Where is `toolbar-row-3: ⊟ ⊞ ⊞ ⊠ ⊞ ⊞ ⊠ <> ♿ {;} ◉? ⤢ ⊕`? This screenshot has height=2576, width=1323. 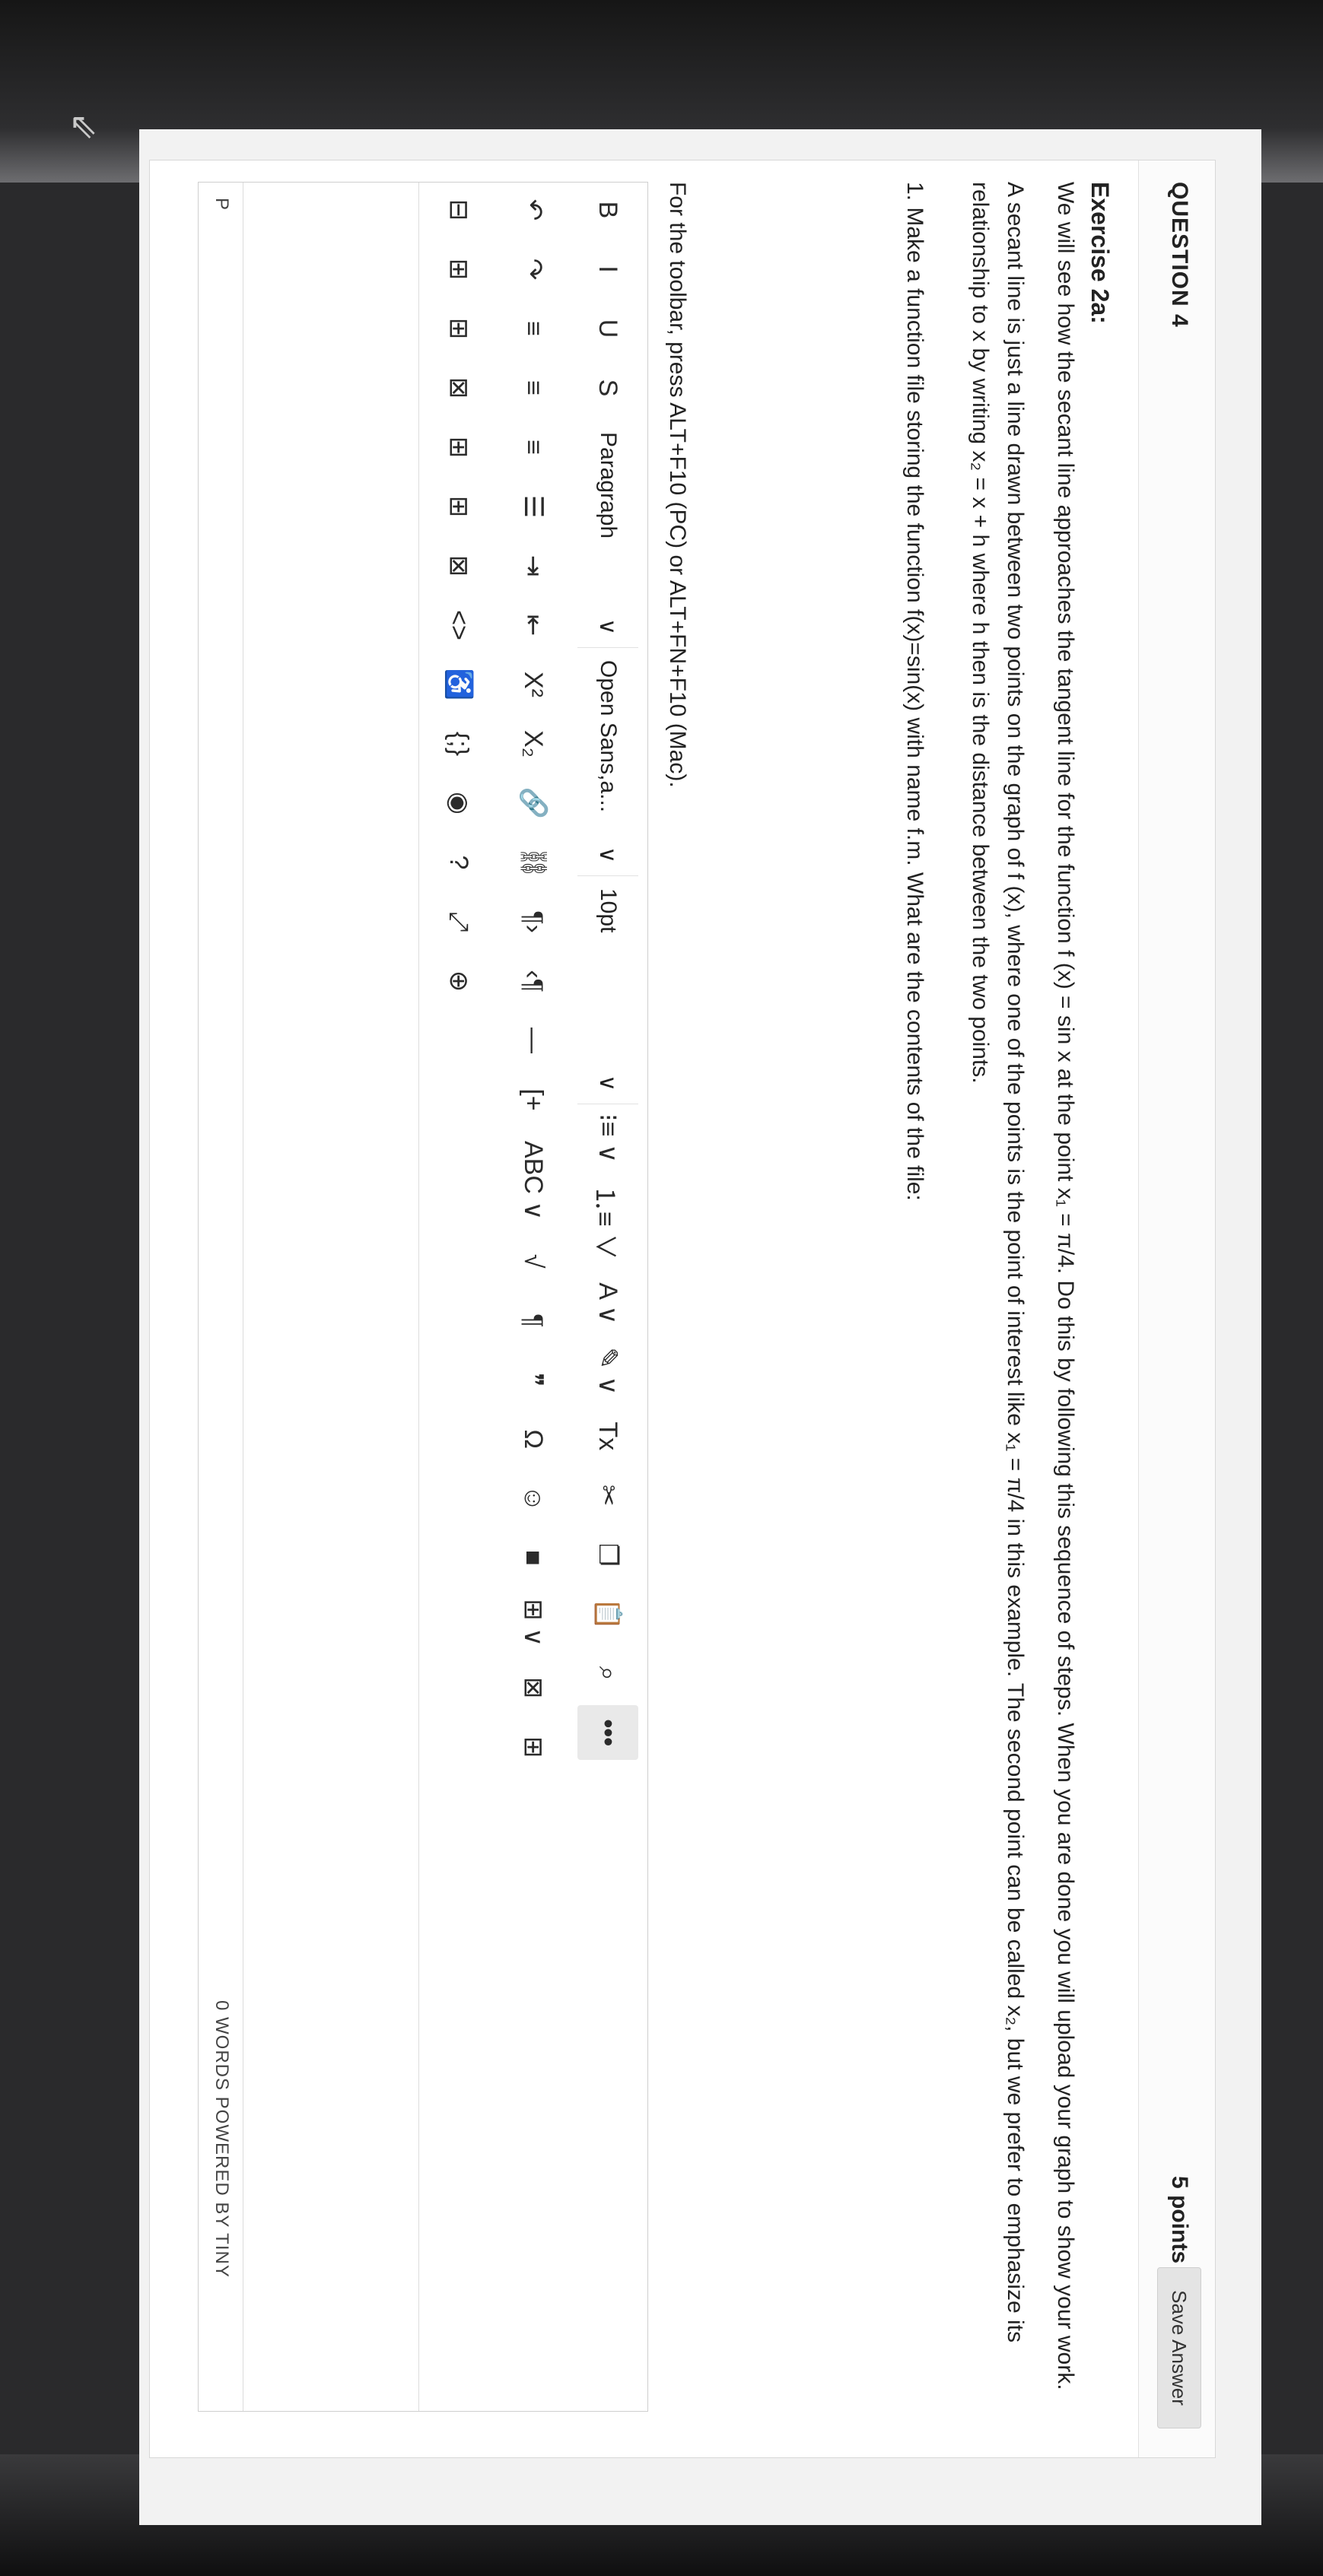 toolbar-row-3: ⊟ ⊞ ⊞ ⊠ ⊞ ⊞ ⊠ <> ♿ {;} ◉? ⤢ ⊕ is located at coordinates (458, 598).